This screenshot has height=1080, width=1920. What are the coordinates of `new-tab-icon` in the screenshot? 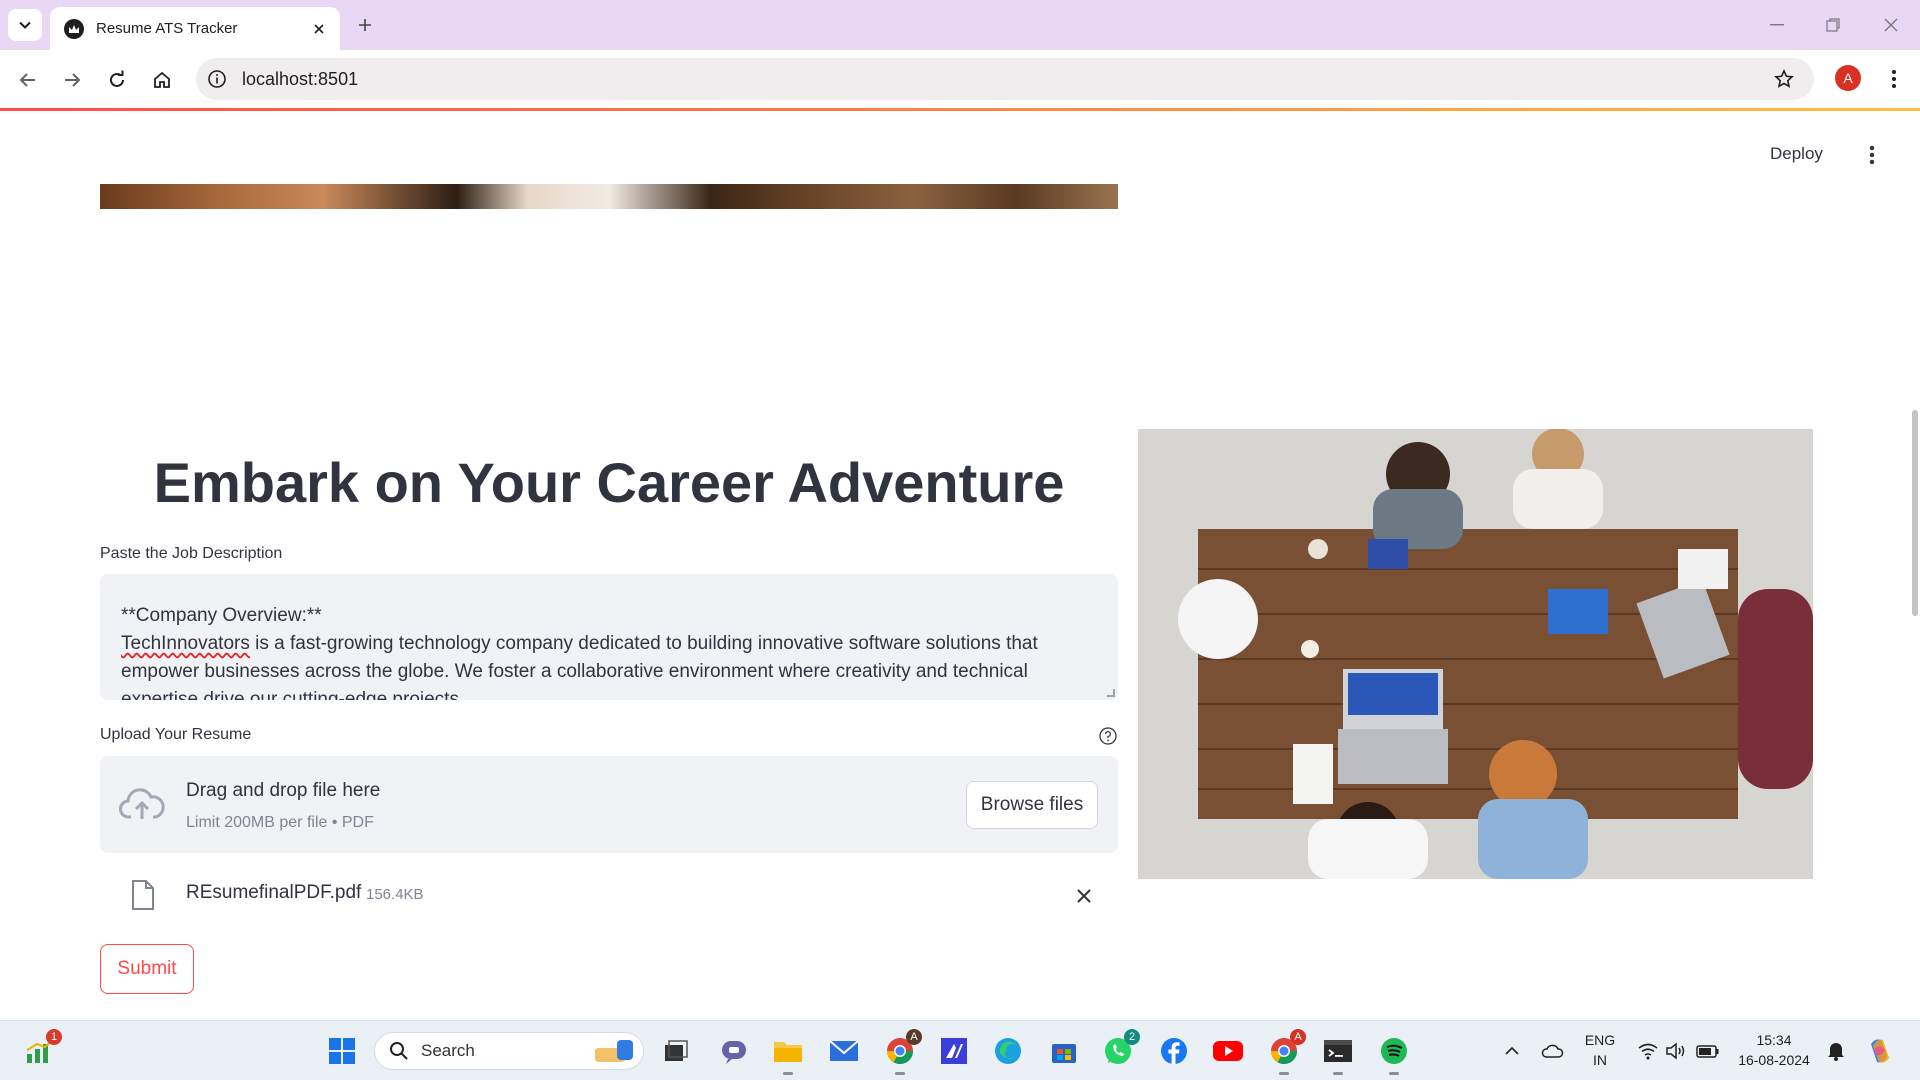 It's located at (365, 25).